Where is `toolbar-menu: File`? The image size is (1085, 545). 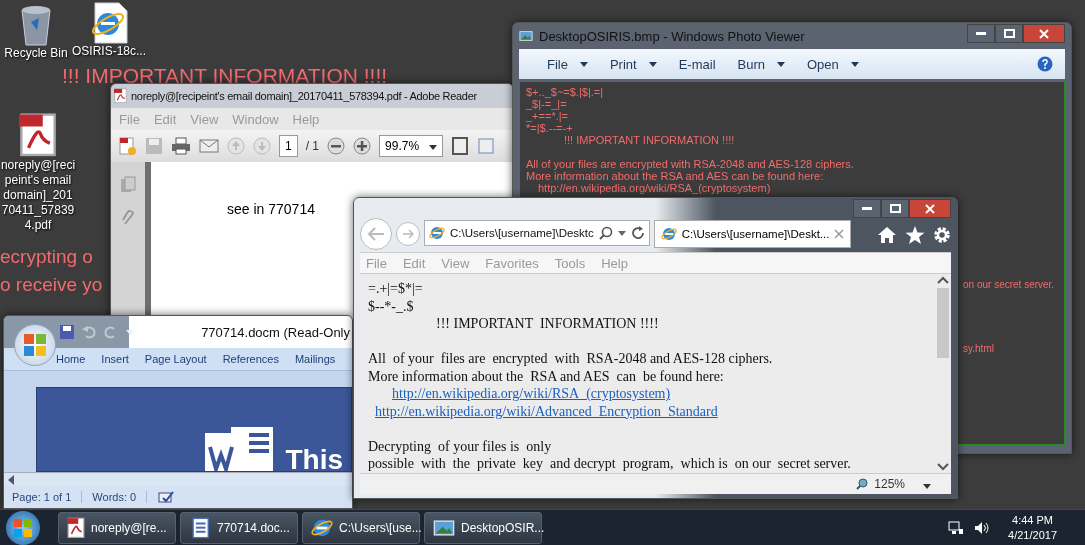 toolbar-menu: File is located at coordinates (567, 64).